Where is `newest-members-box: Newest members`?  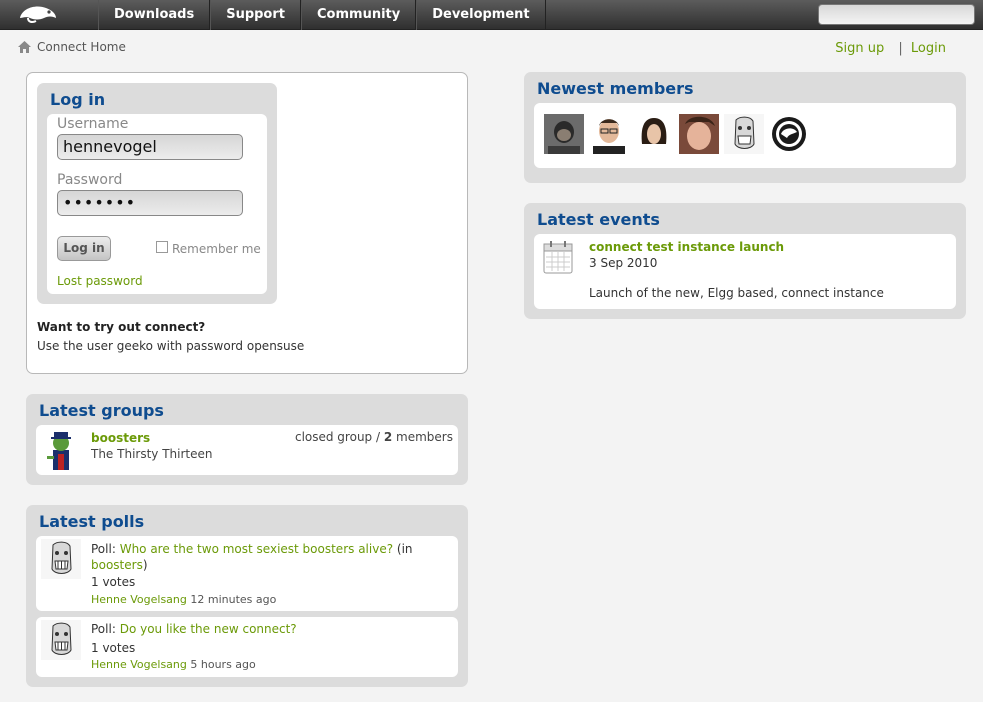 newest-members-box: Newest members is located at coordinates (745, 127).